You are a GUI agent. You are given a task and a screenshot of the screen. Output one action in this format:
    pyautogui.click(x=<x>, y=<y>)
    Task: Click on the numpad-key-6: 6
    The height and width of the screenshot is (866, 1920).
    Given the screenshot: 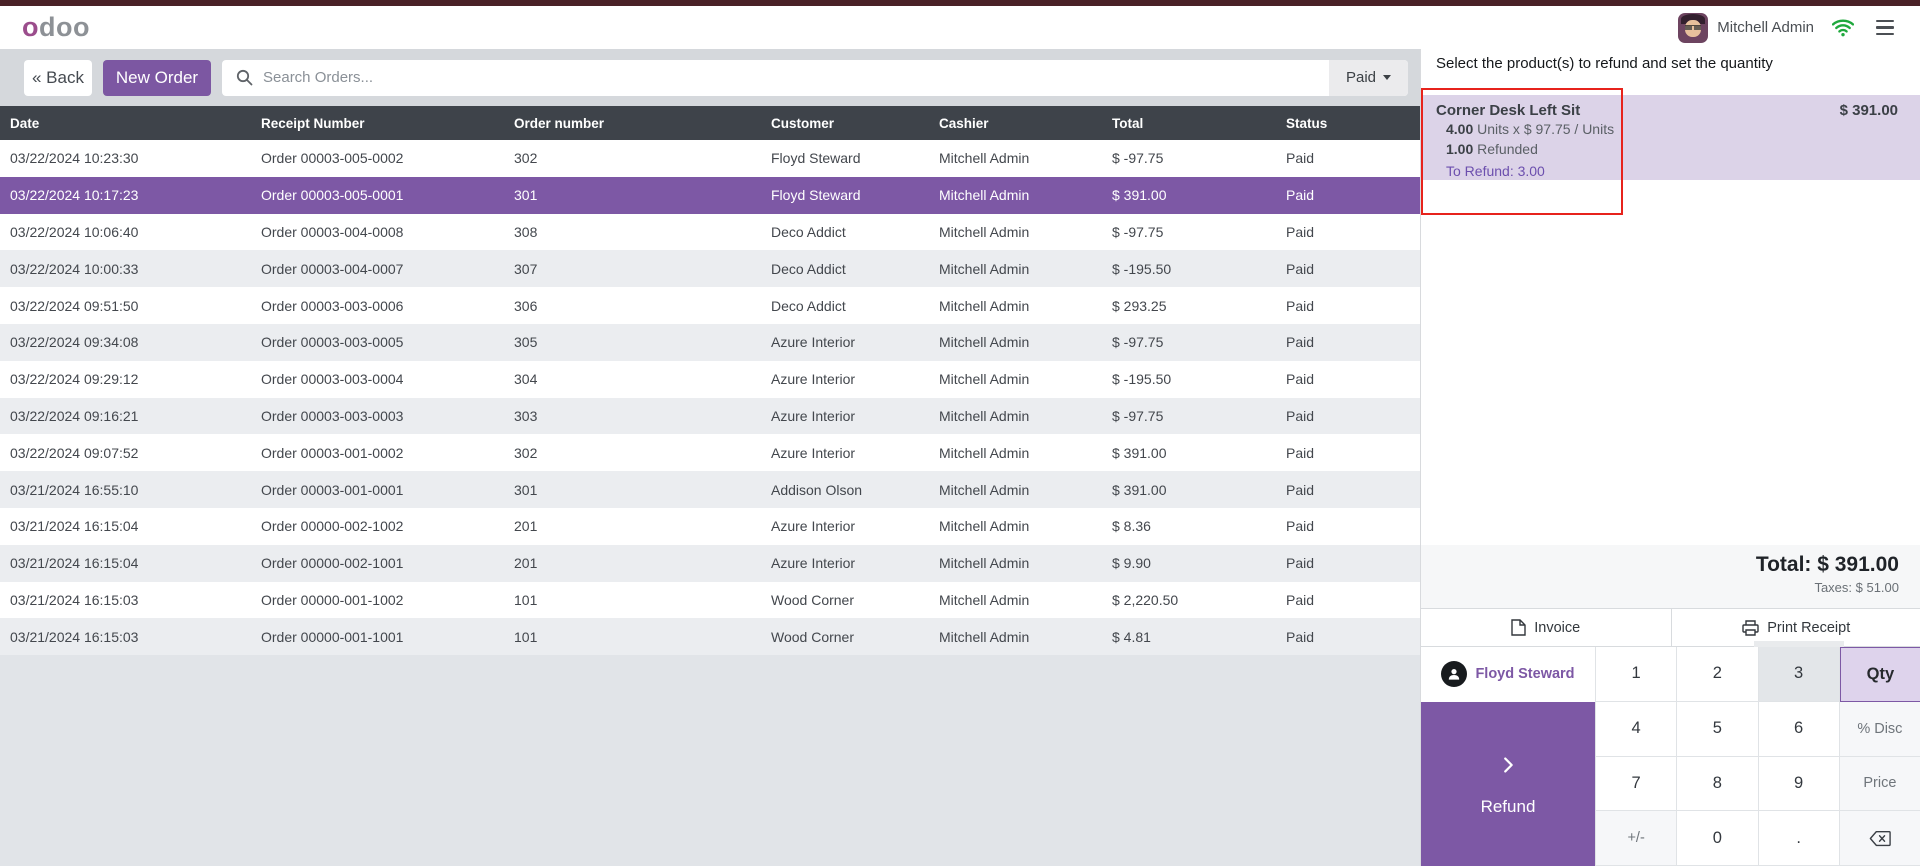 What is the action you would take?
    pyautogui.click(x=1799, y=729)
    